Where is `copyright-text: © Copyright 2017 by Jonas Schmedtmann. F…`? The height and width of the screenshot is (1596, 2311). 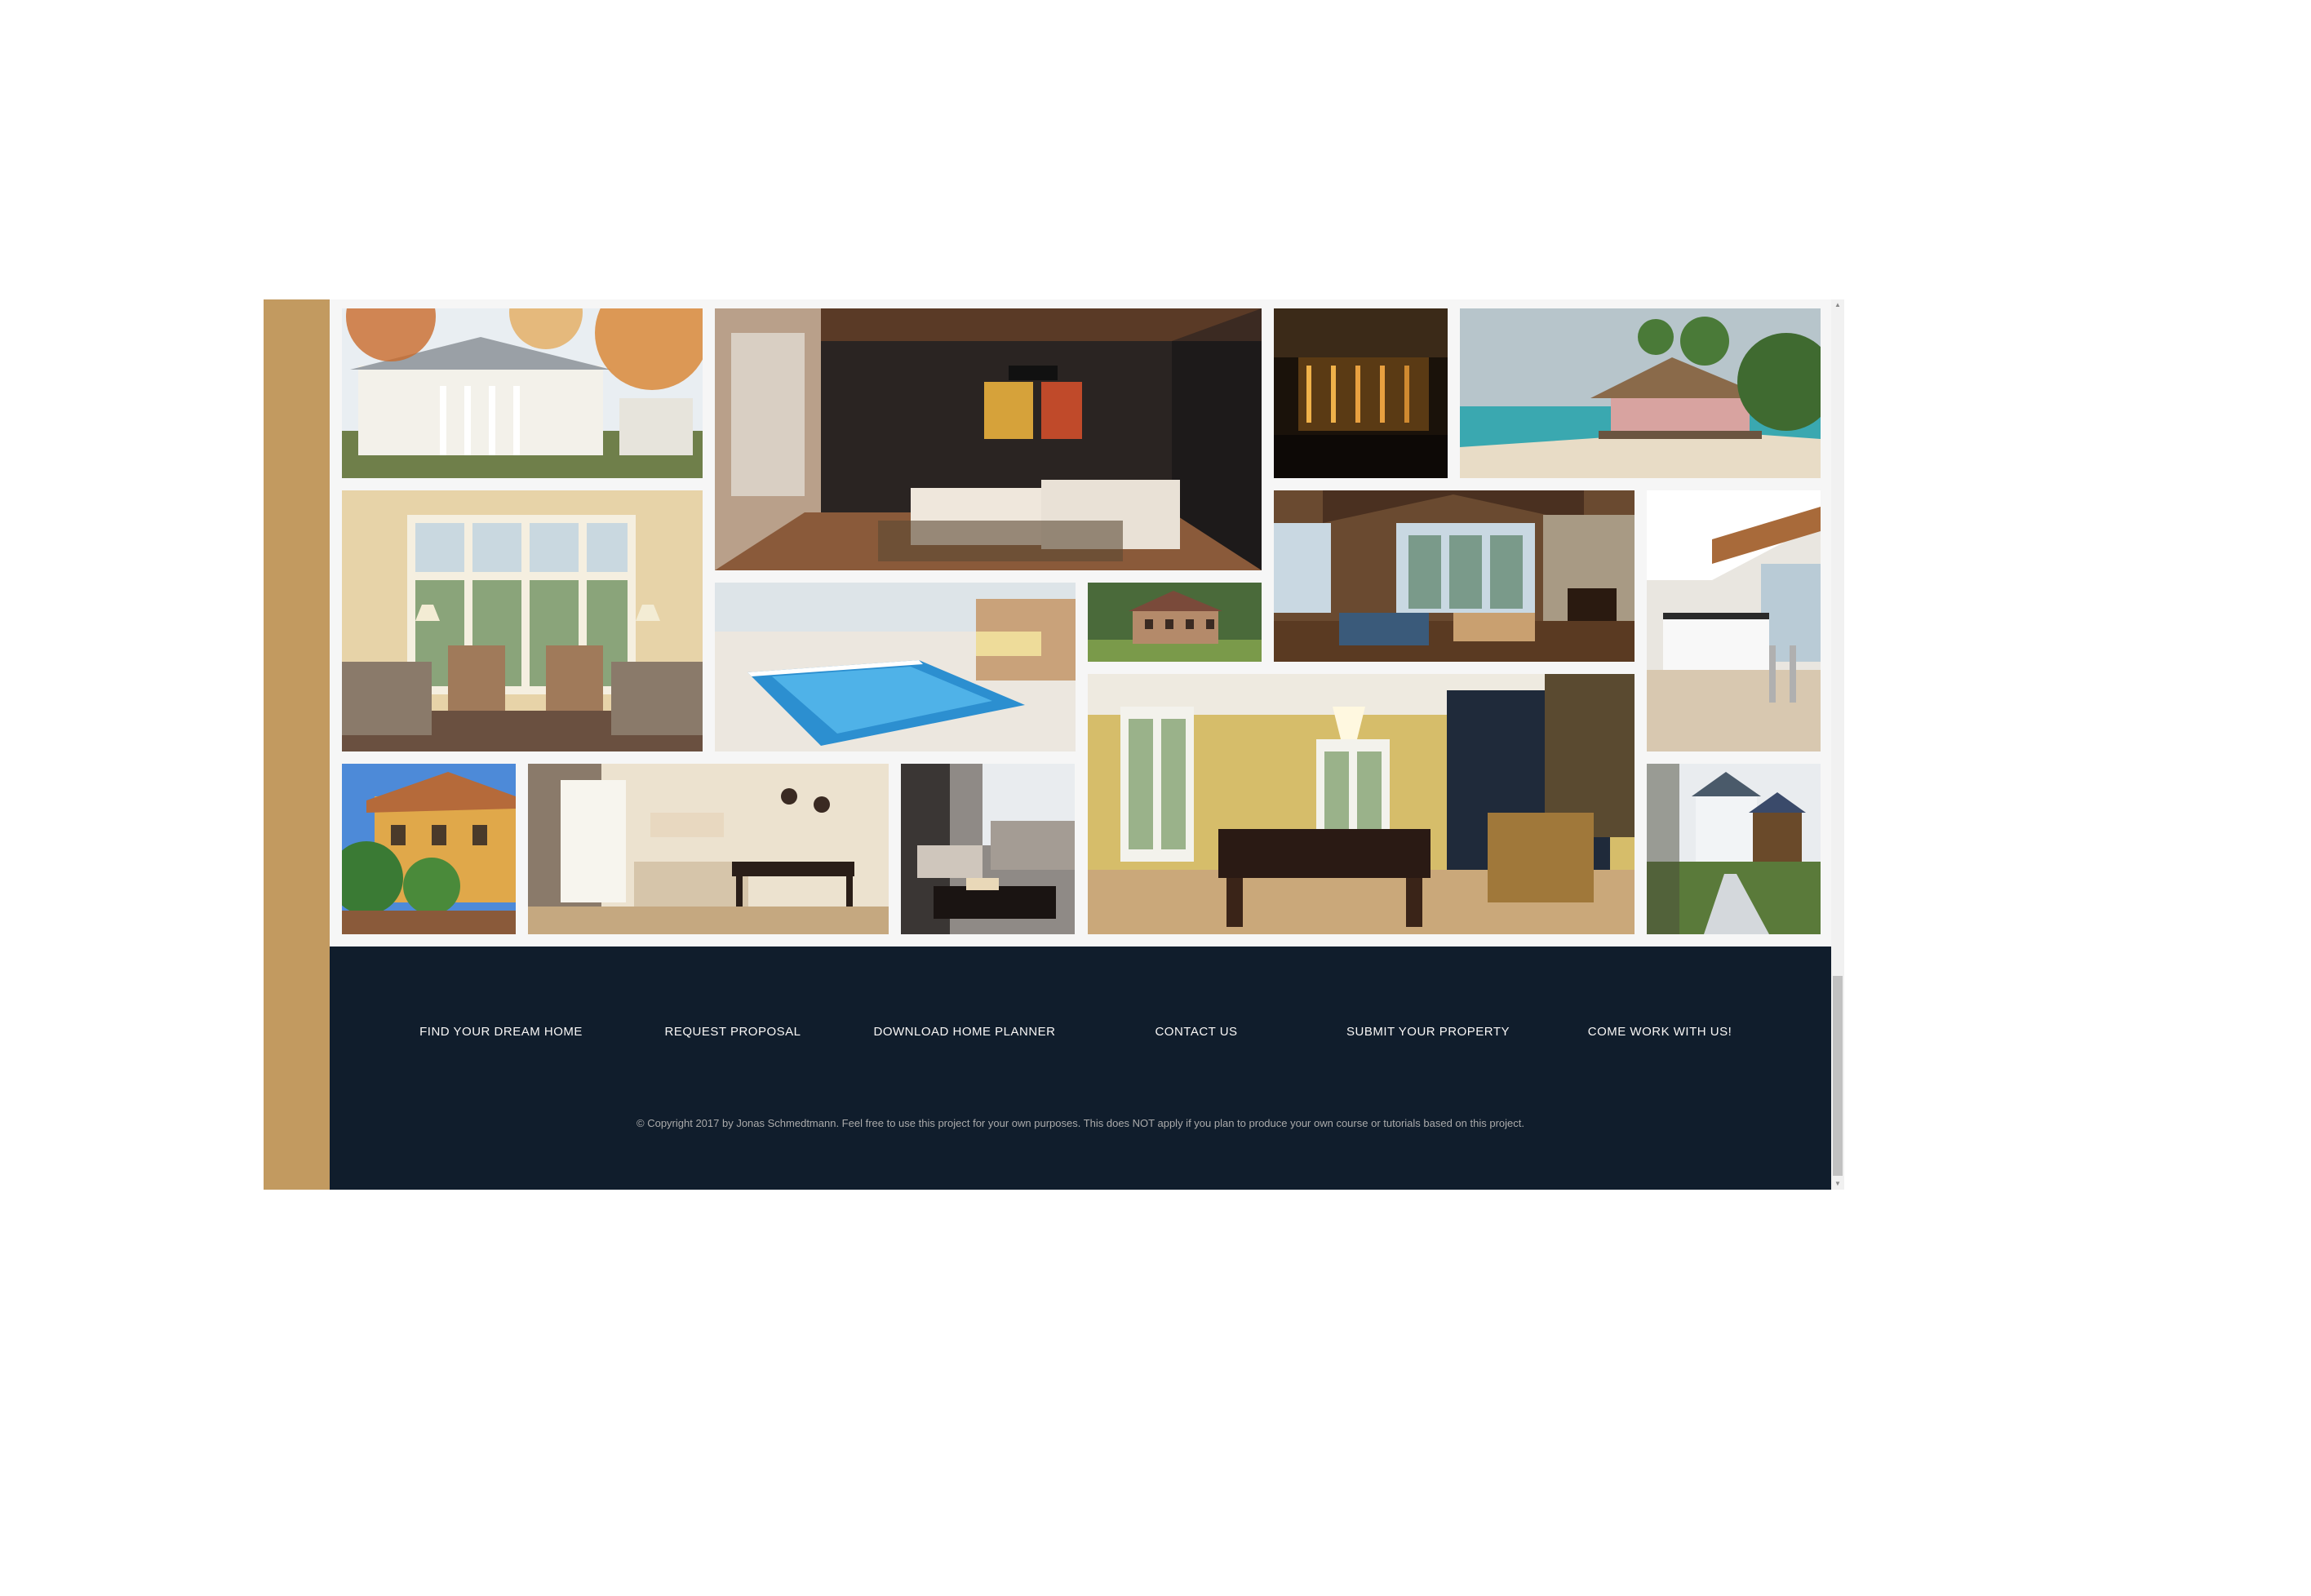 copyright-text: © Copyright 2017 by Jonas Schmedtmann. F… is located at coordinates (1080, 1123).